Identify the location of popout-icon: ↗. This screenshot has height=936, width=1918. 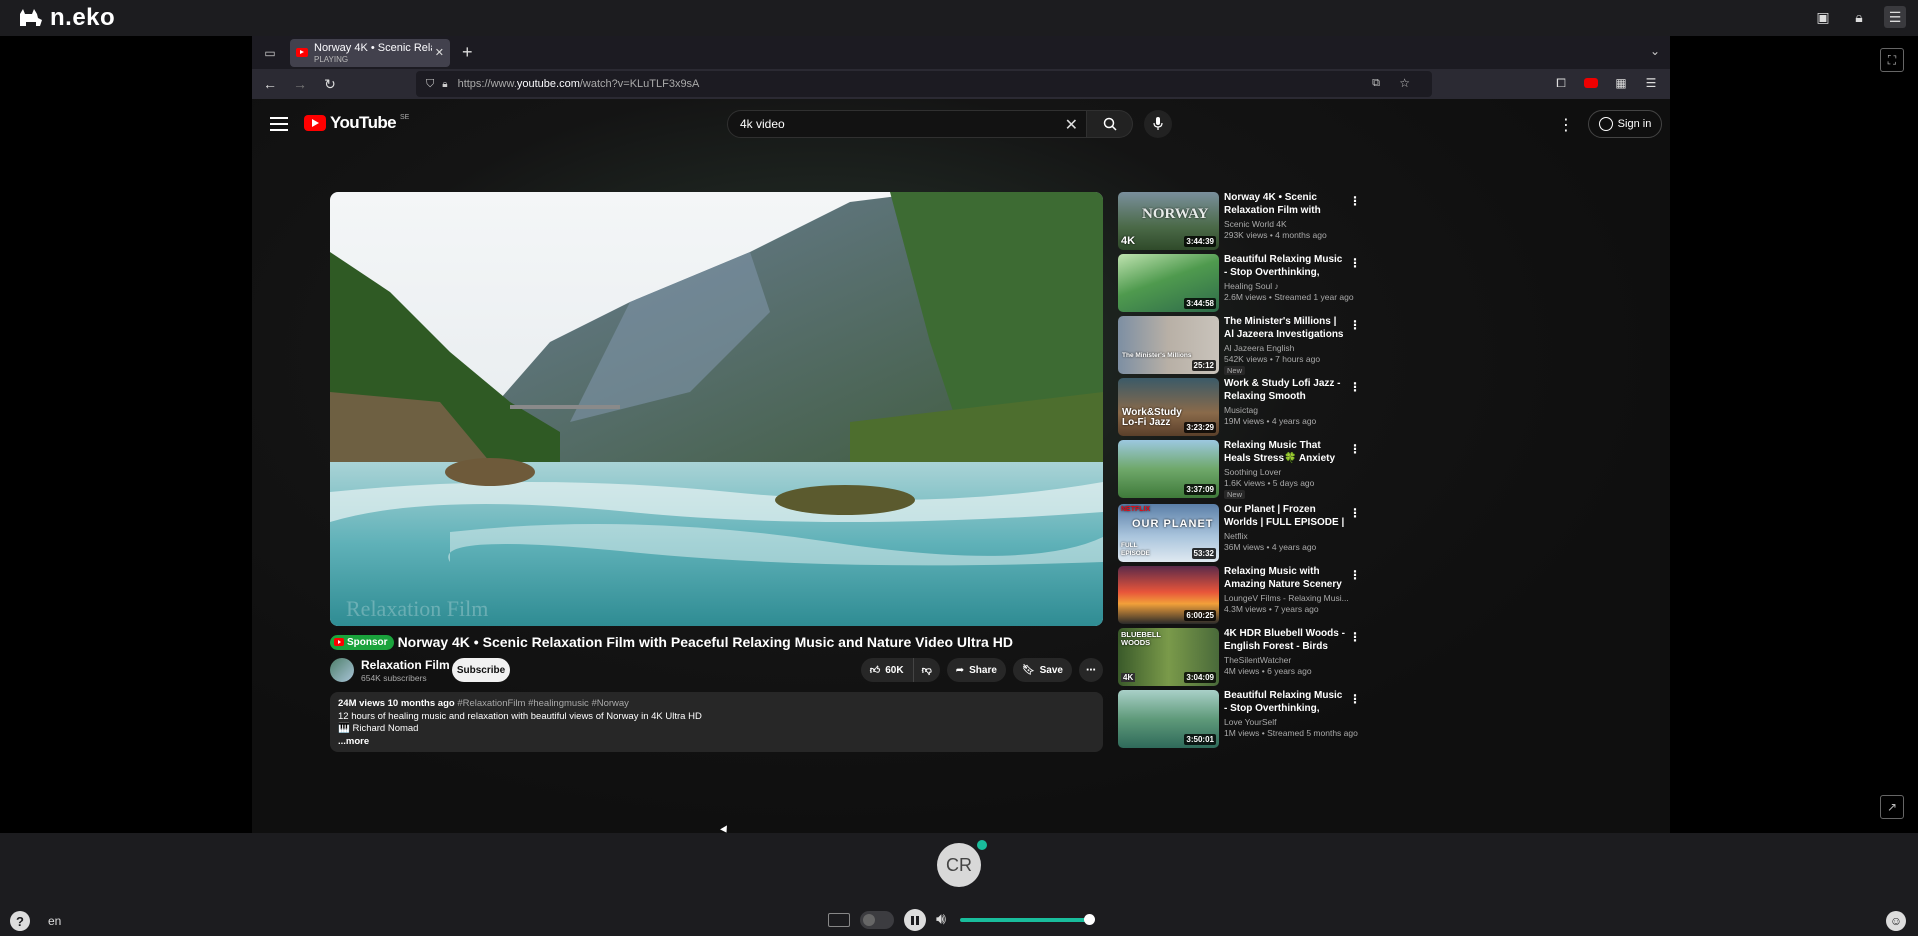
(1892, 807).